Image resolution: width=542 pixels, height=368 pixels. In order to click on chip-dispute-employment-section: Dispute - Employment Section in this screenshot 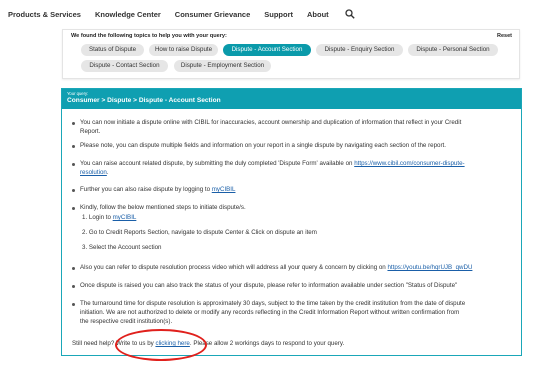, I will do `click(222, 66)`.